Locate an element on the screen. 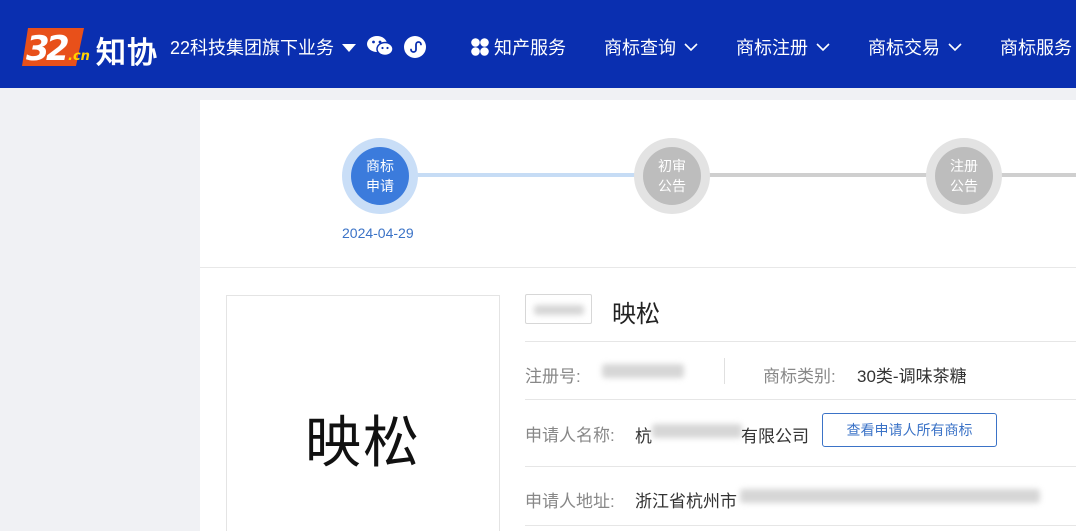 Image resolution: width=1076 pixels, height=531 pixels. reg-no-label: 注册号: is located at coordinates (553, 376).